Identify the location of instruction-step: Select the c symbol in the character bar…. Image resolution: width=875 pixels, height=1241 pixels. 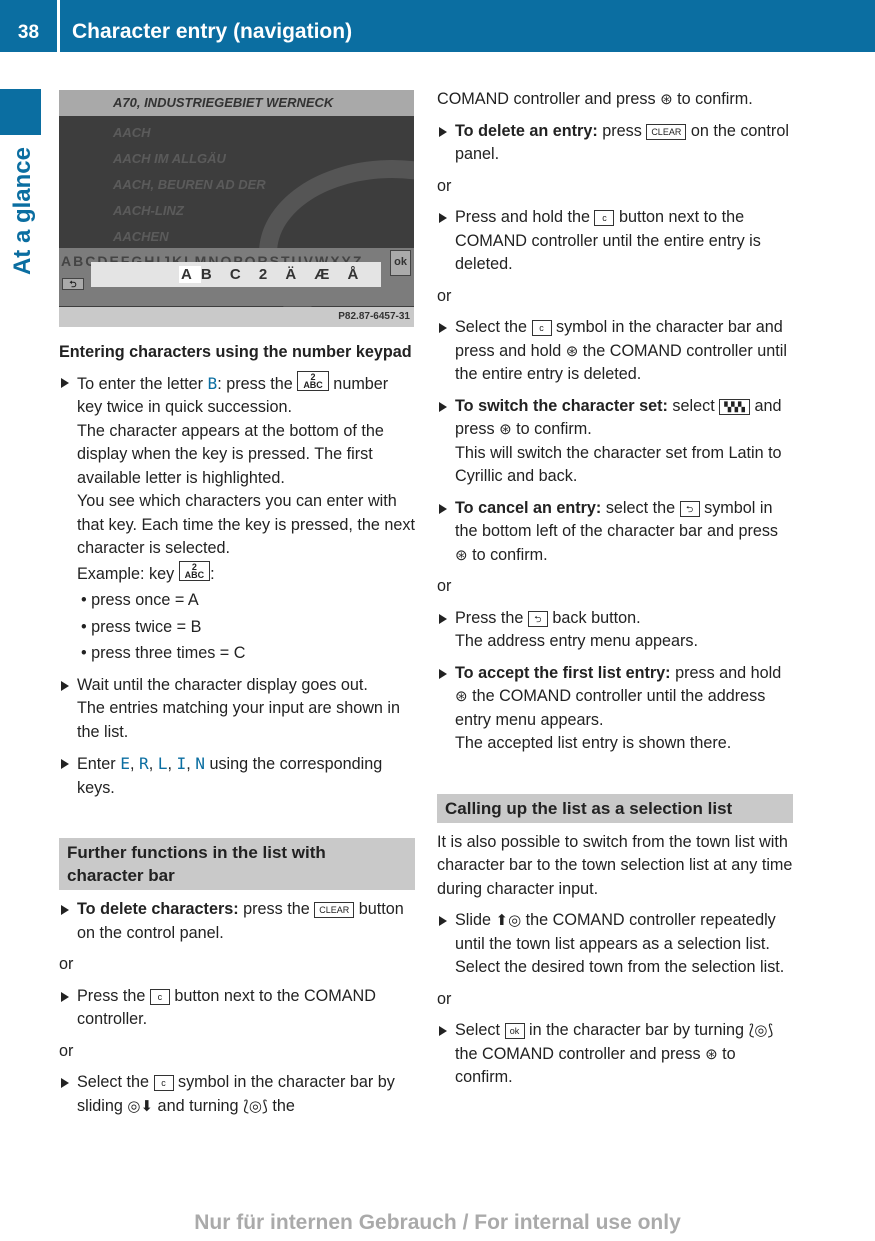
(615, 351).